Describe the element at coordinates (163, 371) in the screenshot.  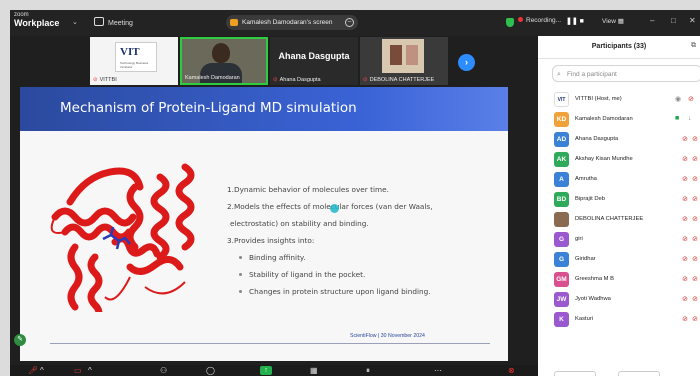
I see `participants-icon: ⚇` at that location.